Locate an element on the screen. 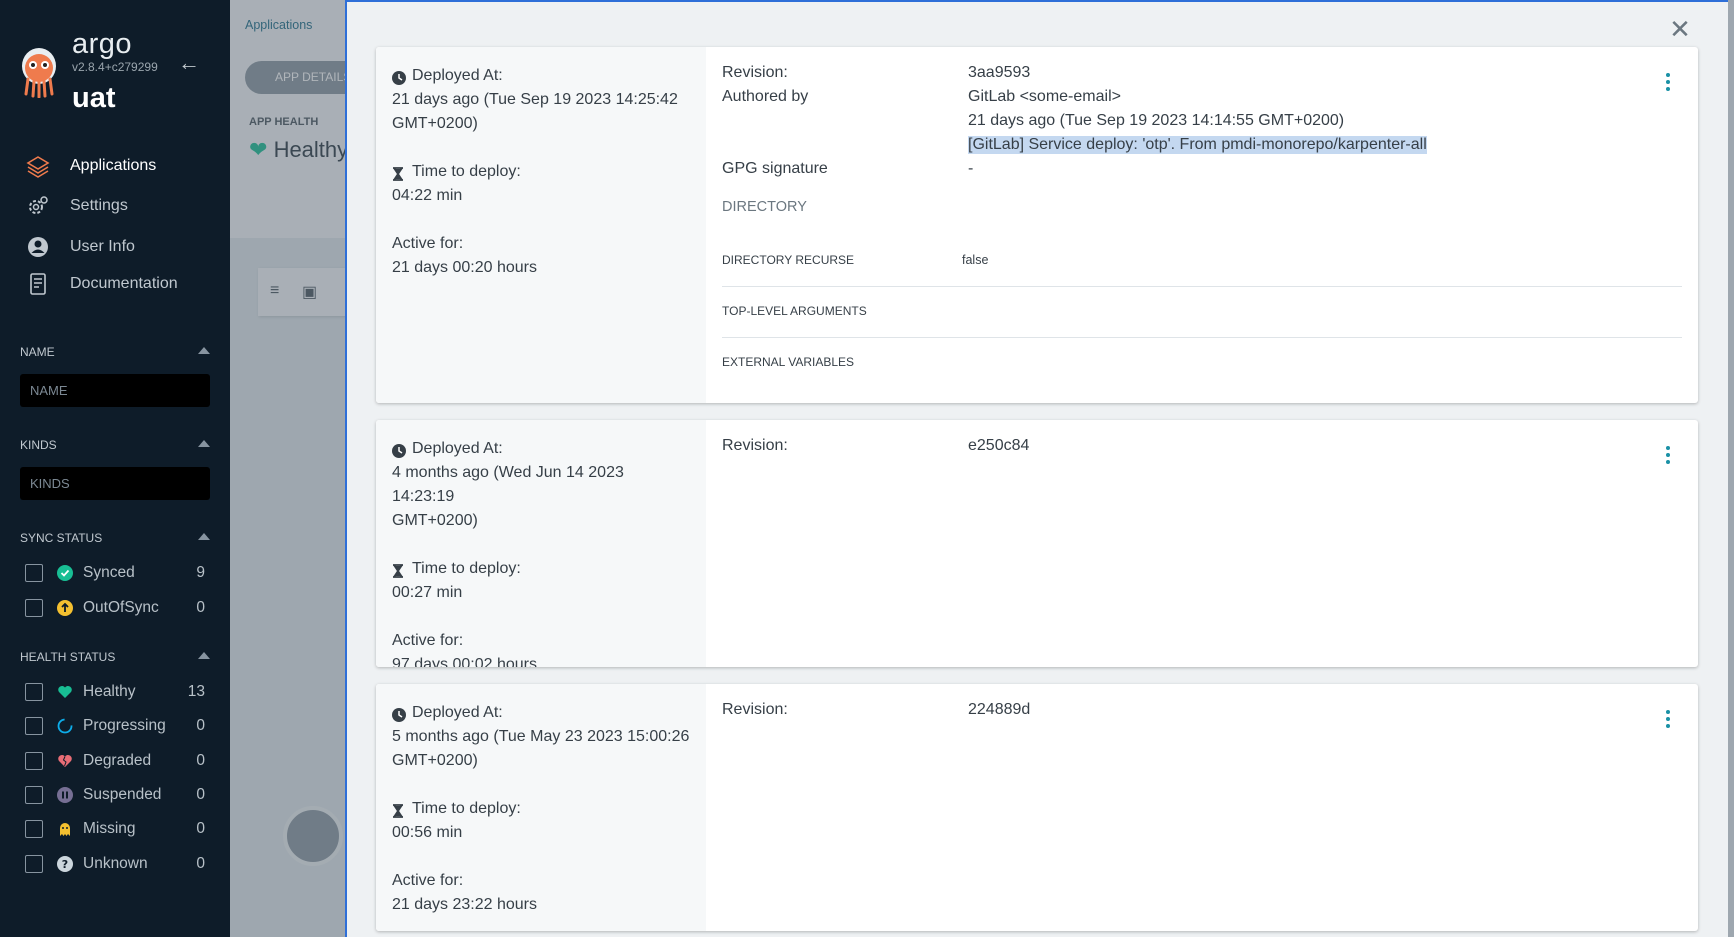 Image resolution: width=1734 pixels, height=937 pixels. filter-label: Unknown is located at coordinates (115, 863).